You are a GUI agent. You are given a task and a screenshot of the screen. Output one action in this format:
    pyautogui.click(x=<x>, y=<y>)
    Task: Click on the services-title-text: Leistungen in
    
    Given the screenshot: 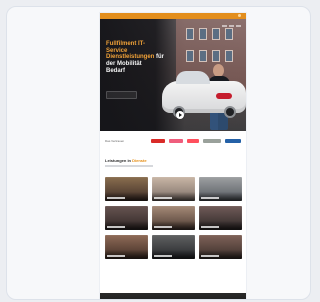 What is the action you would take?
    pyautogui.click(x=118, y=160)
    